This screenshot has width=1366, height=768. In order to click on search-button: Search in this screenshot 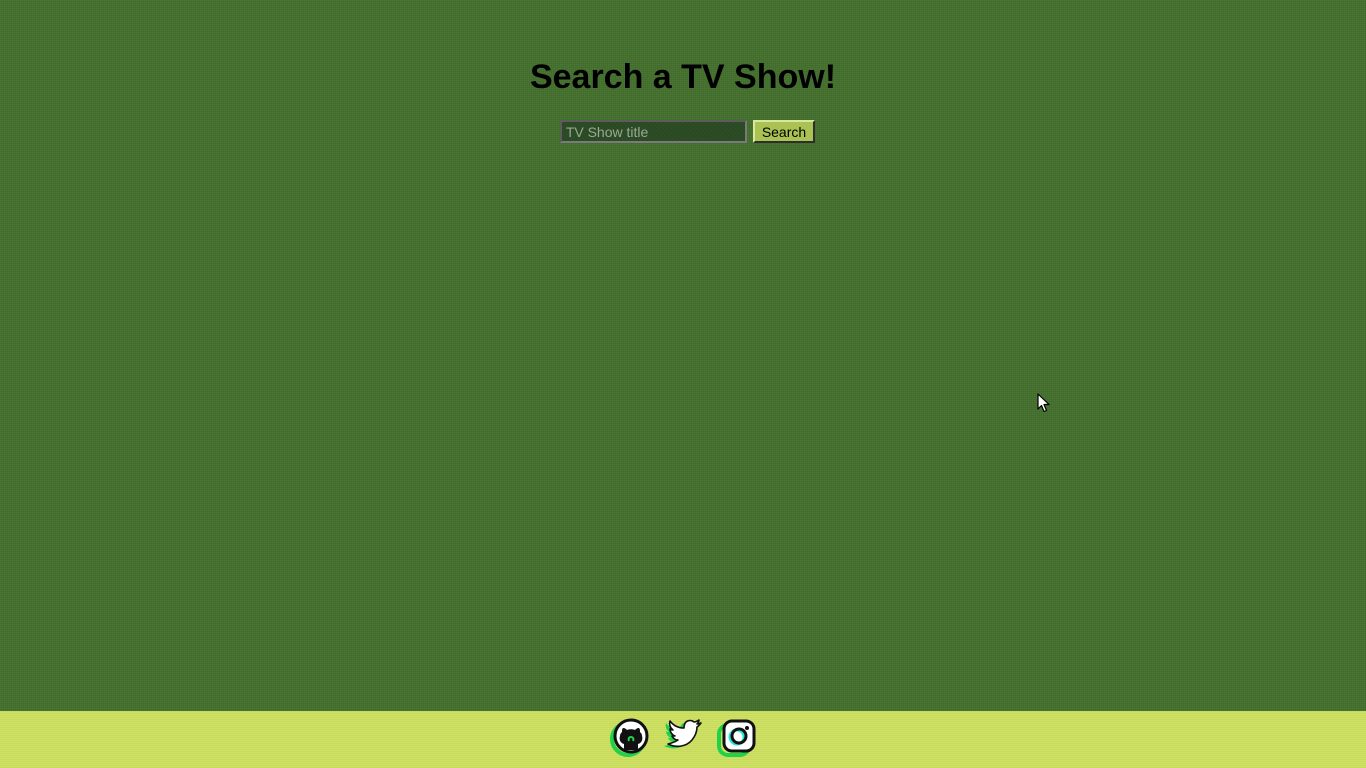, I will do `click(784, 131)`.